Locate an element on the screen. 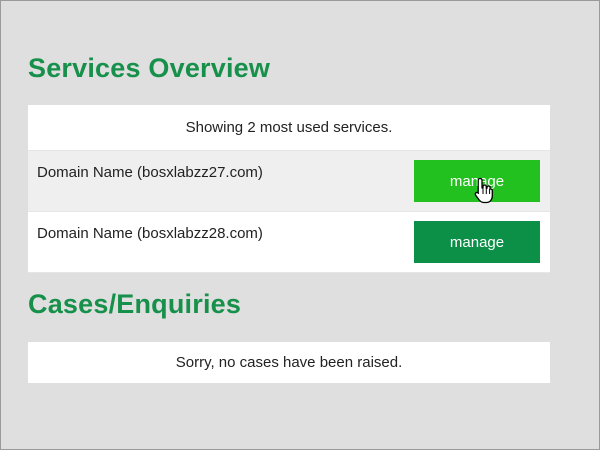 This screenshot has height=450, width=600. services-summary: Showing 2 most used services. is located at coordinates (289, 128).